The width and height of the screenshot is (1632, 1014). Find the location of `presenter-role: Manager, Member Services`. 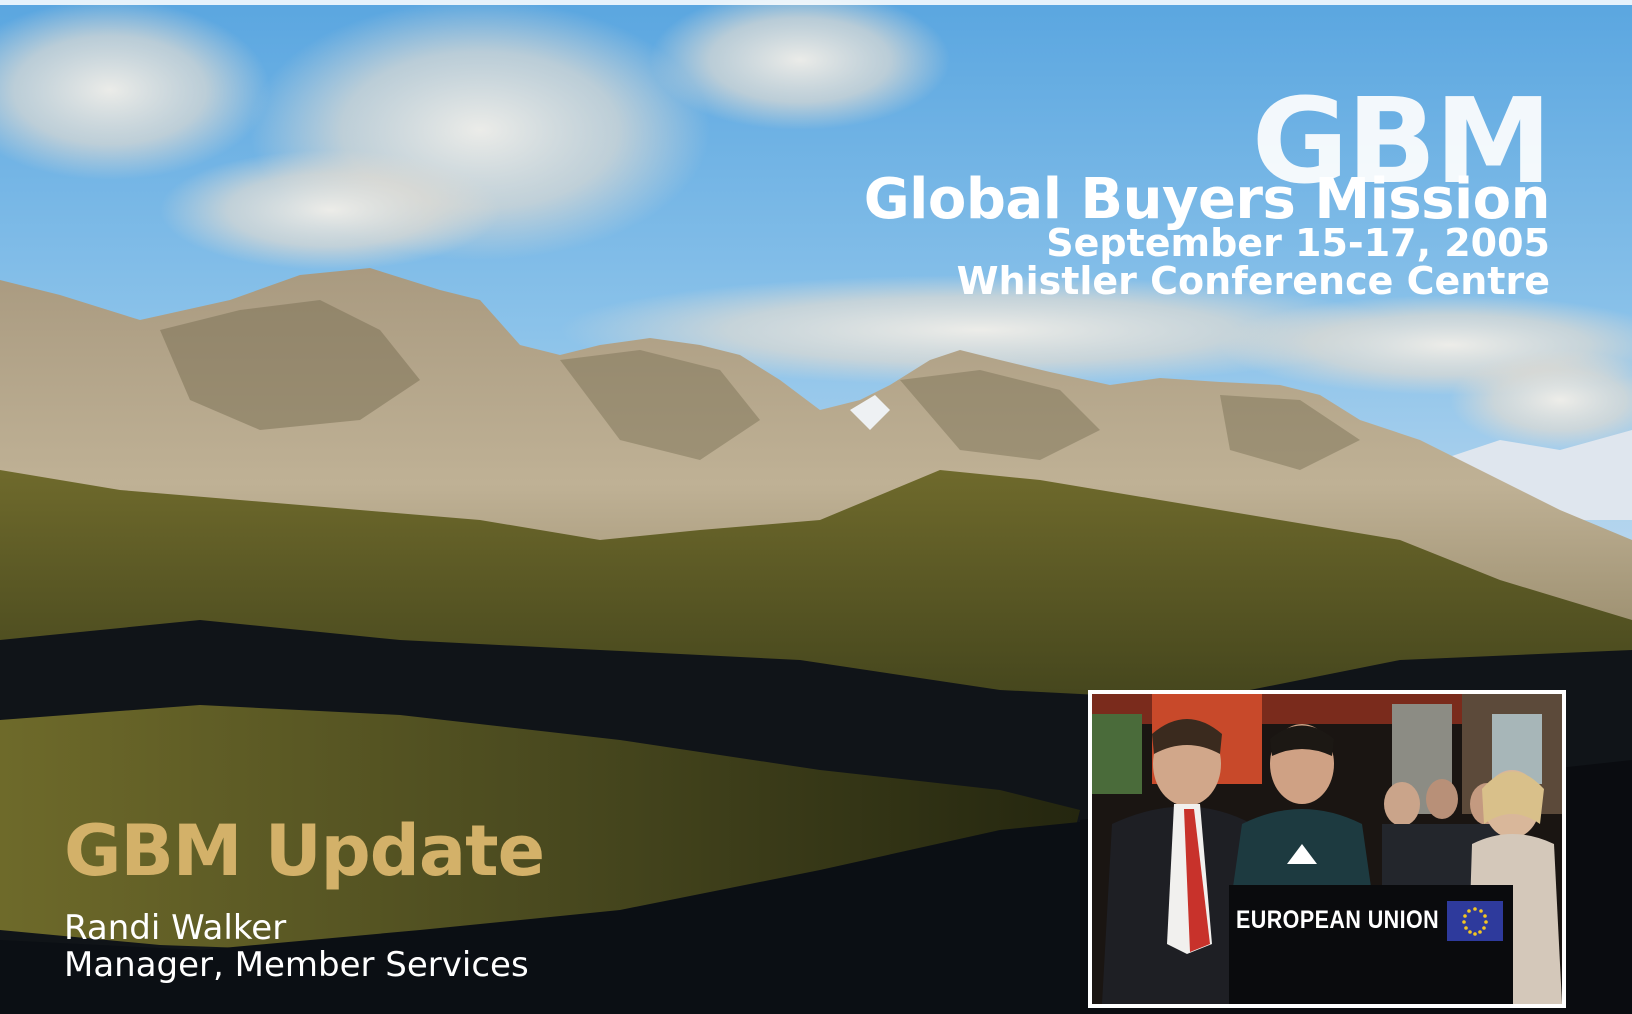

presenter-role: Manager, Member Services is located at coordinates (296, 965).